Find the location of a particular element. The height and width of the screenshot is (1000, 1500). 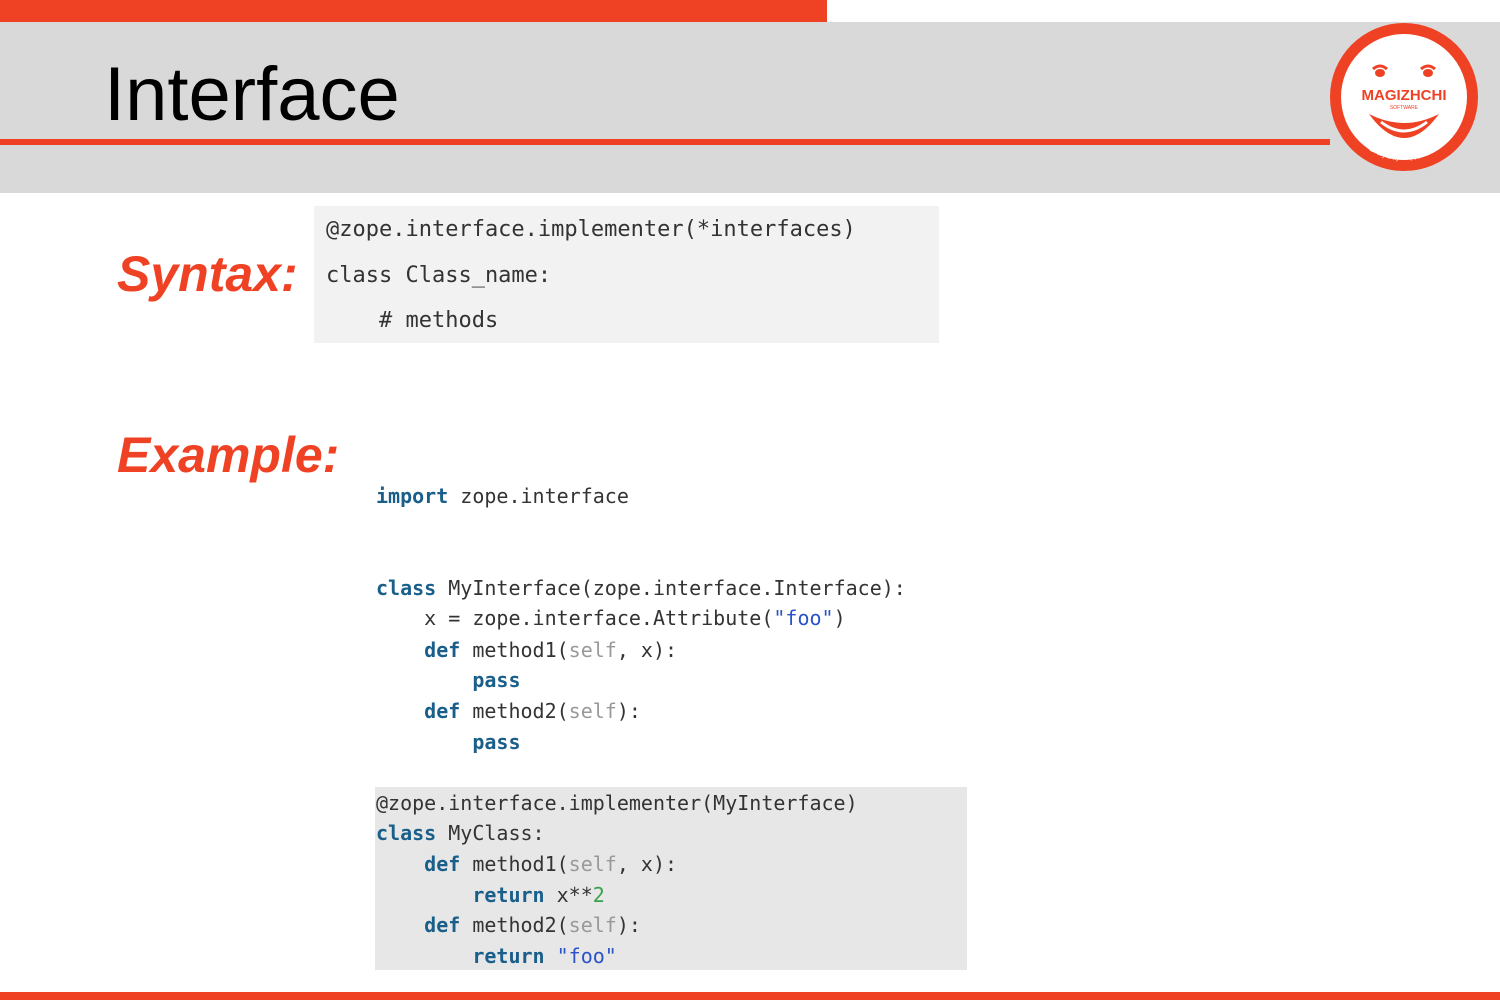

syntax-line: @zope.interface.implementer(*interfaces) is located at coordinates (591, 229).